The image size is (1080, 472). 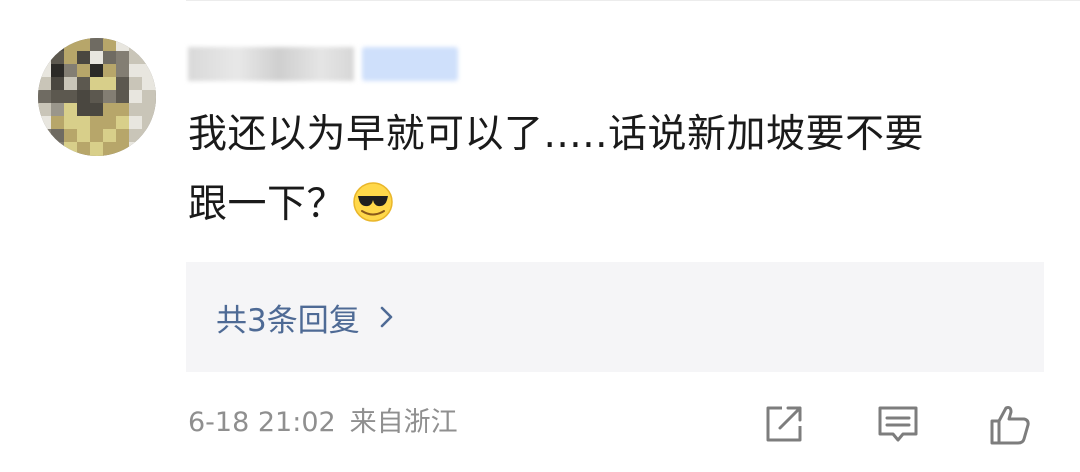 I want to click on comment-line-2-text: 跟一下？, so click(x=267, y=204).